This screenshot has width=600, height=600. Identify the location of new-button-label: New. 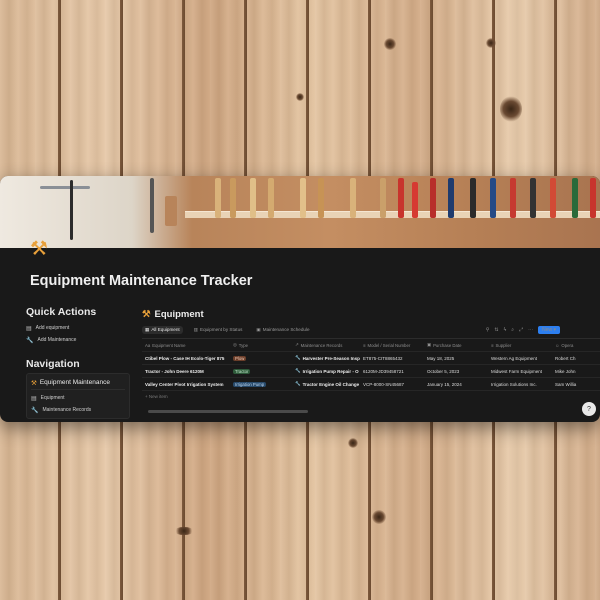
(547, 329).